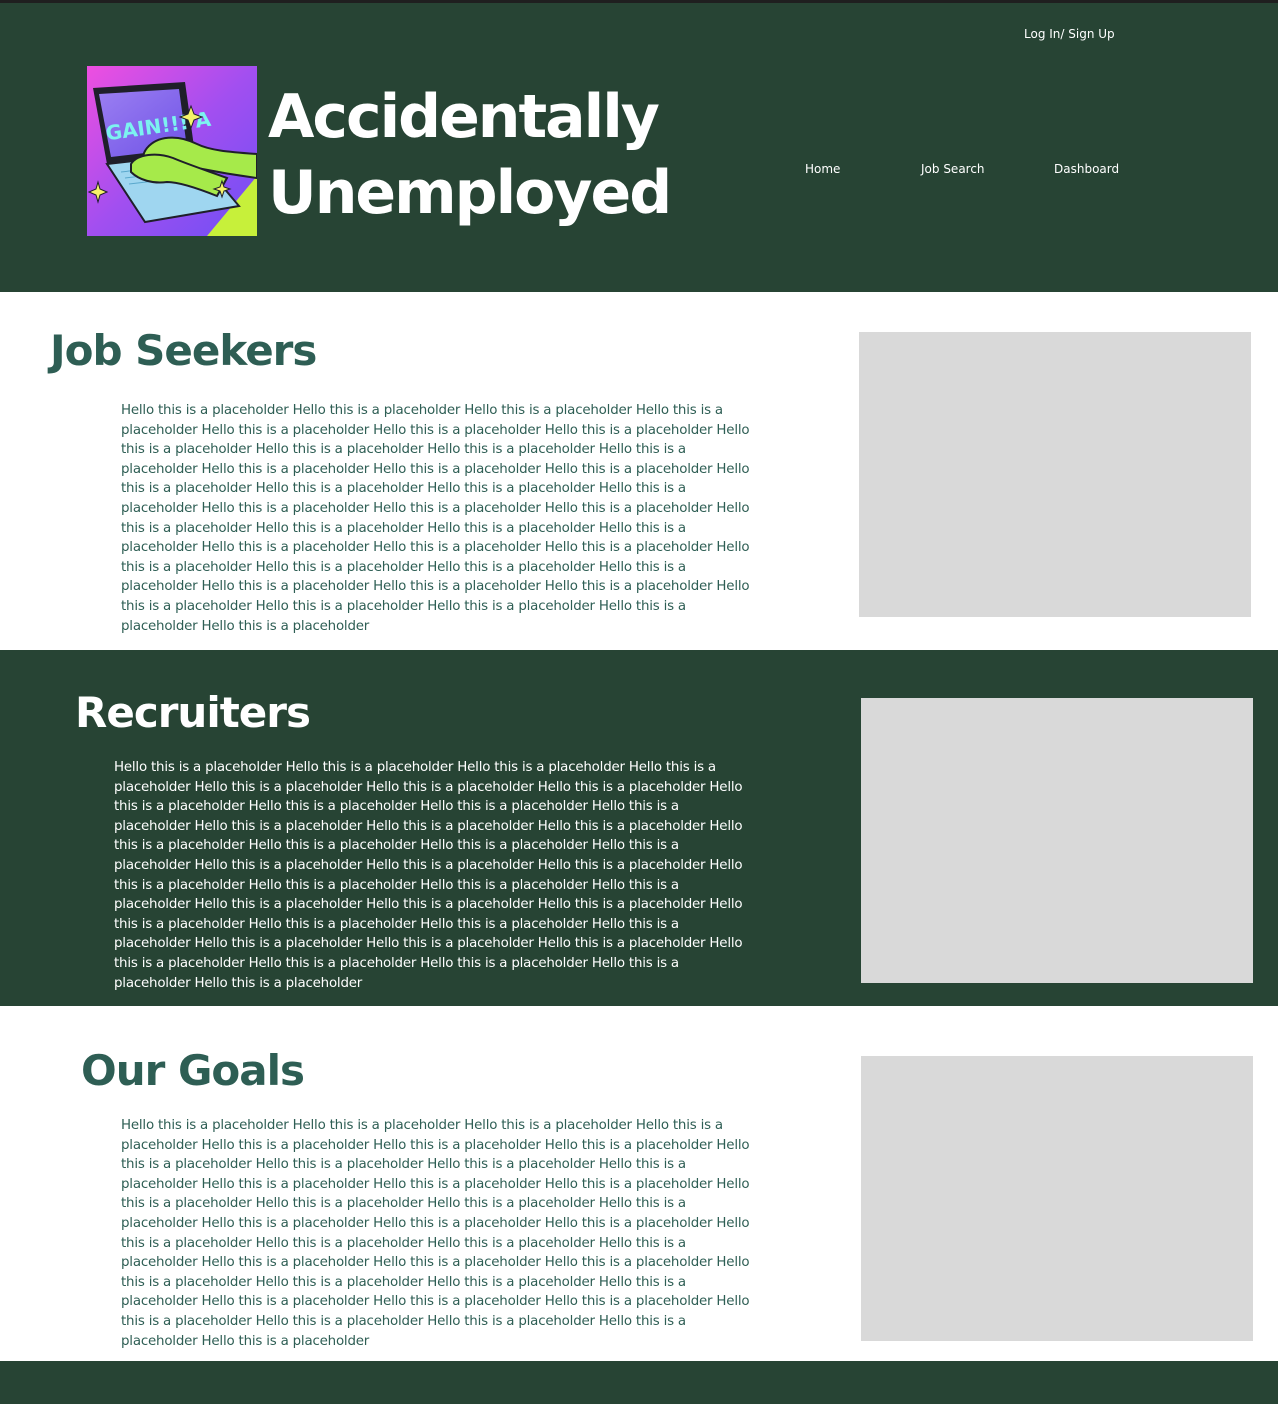  I want to click on logo: GAIN!!! A, so click(172, 151).